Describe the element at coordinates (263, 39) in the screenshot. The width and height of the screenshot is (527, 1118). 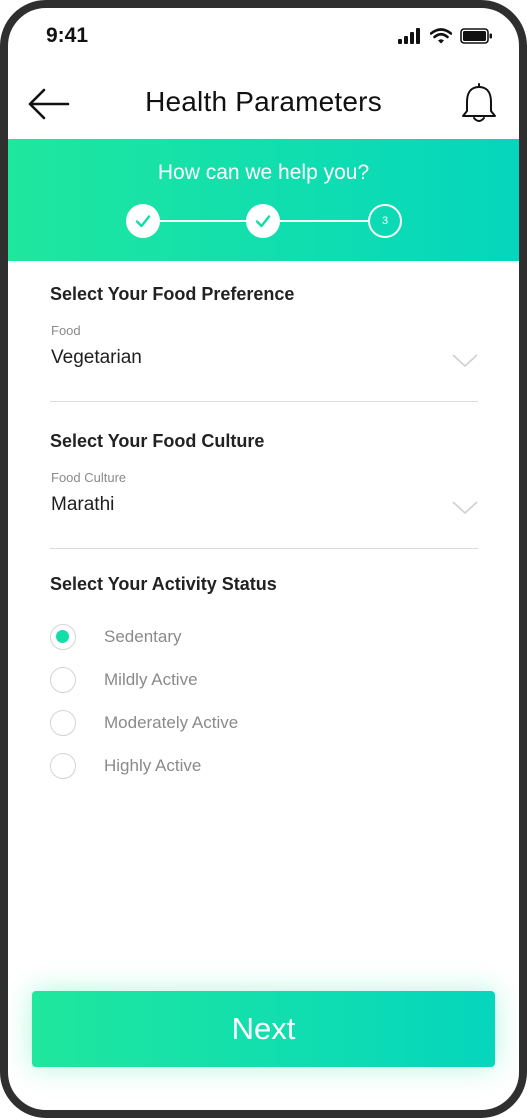
I see `status-bar: 9:41` at that location.